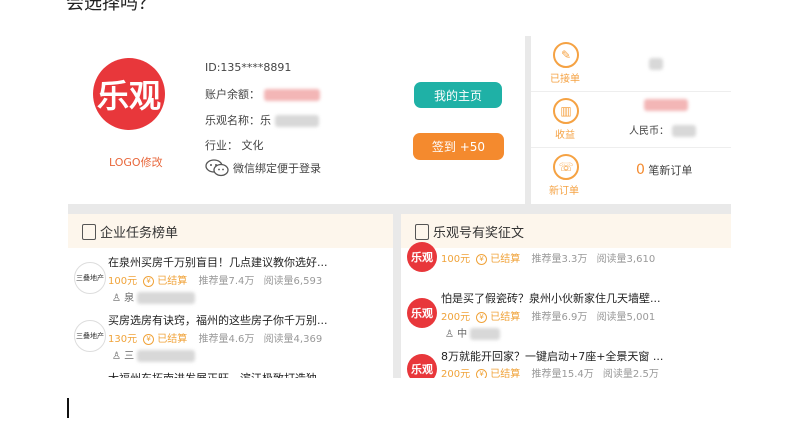 Image resolution: width=787 pixels, height=424 pixels. I want to click on industry-row: 行业： 文化, so click(234, 145).